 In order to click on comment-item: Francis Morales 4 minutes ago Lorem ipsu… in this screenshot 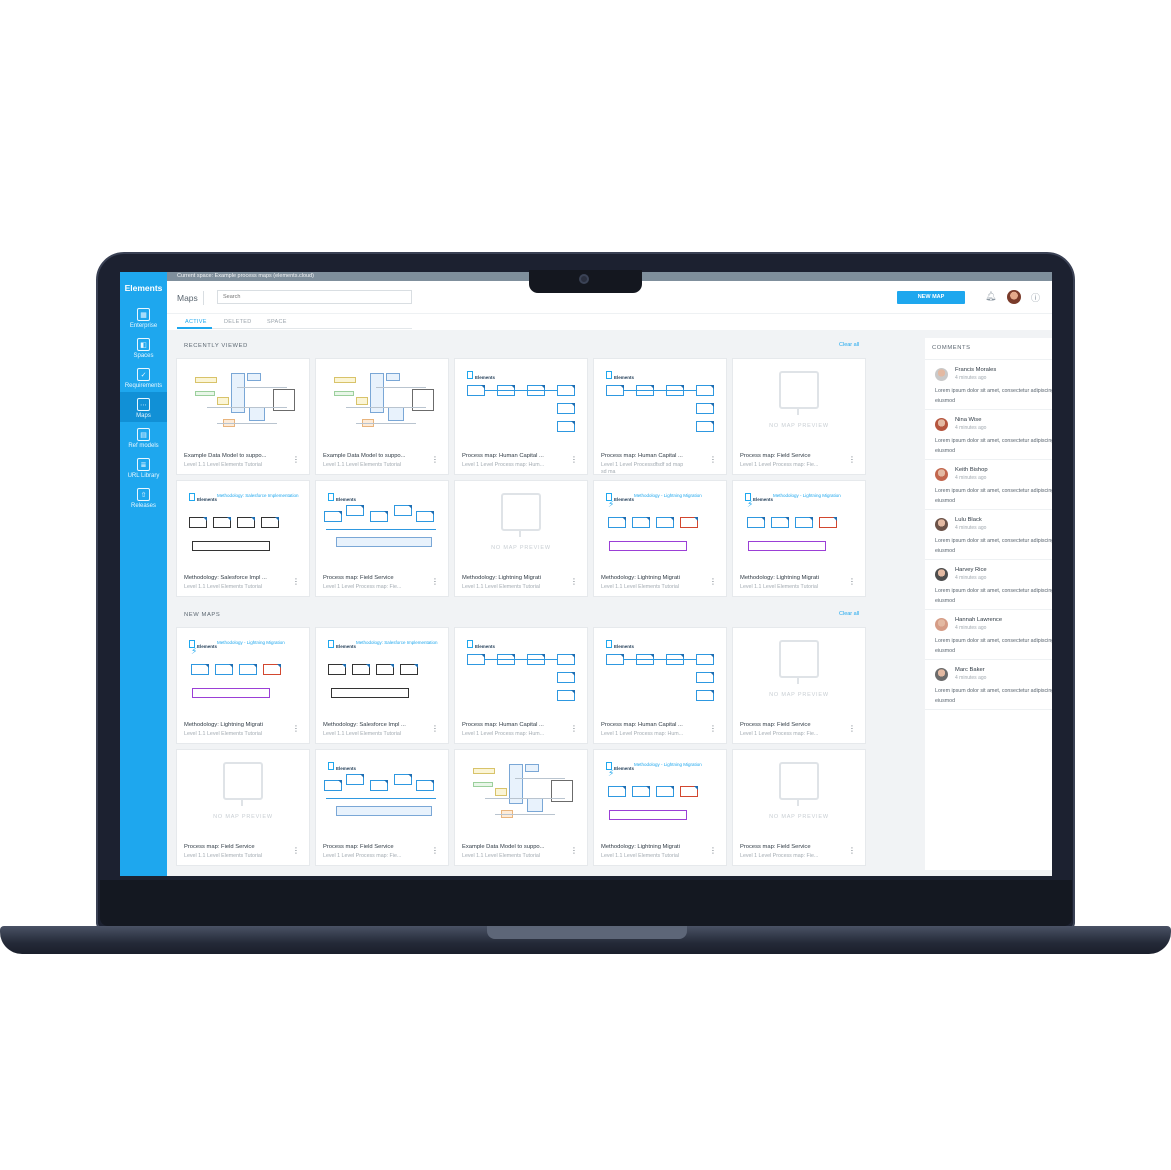, I will do `click(988, 385)`.